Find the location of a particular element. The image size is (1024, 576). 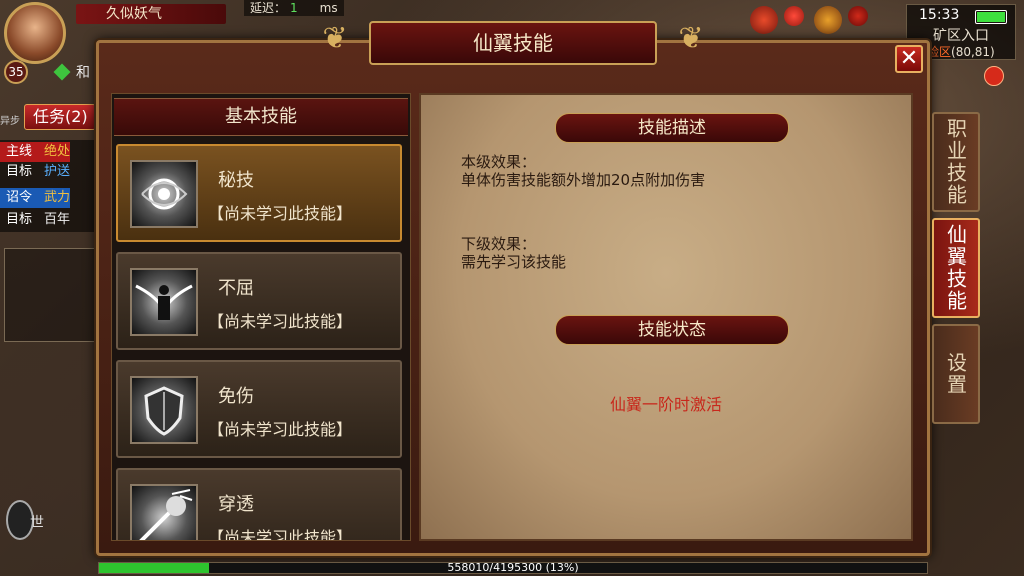

skill-item-mianshang: 免伤 【尚未学习此技能】 is located at coordinates (259, 409).